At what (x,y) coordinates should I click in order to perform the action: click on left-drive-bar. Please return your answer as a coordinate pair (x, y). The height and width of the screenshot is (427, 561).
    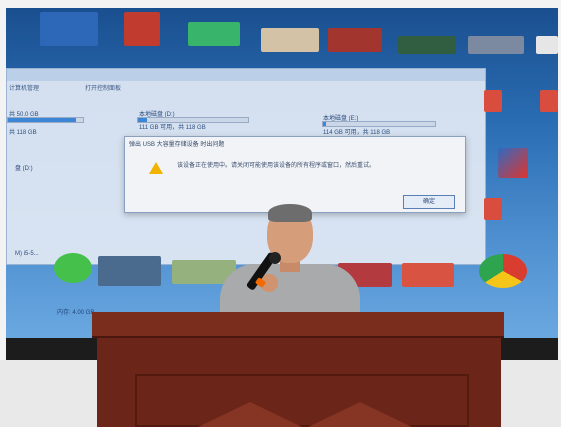
    Looking at the image, I should click on (45, 120).